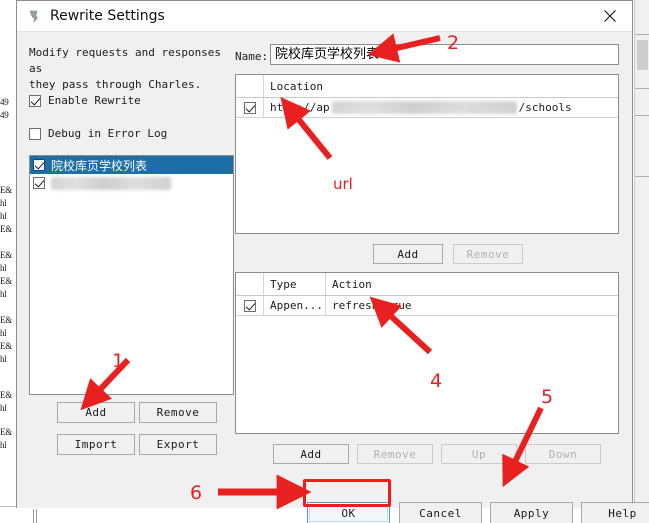 The width and height of the screenshot is (649, 523). What do you see at coordinates (453, 43) in the screenshot?
I see `annotation-marker-2: 2` at bounding box center [453, 43].